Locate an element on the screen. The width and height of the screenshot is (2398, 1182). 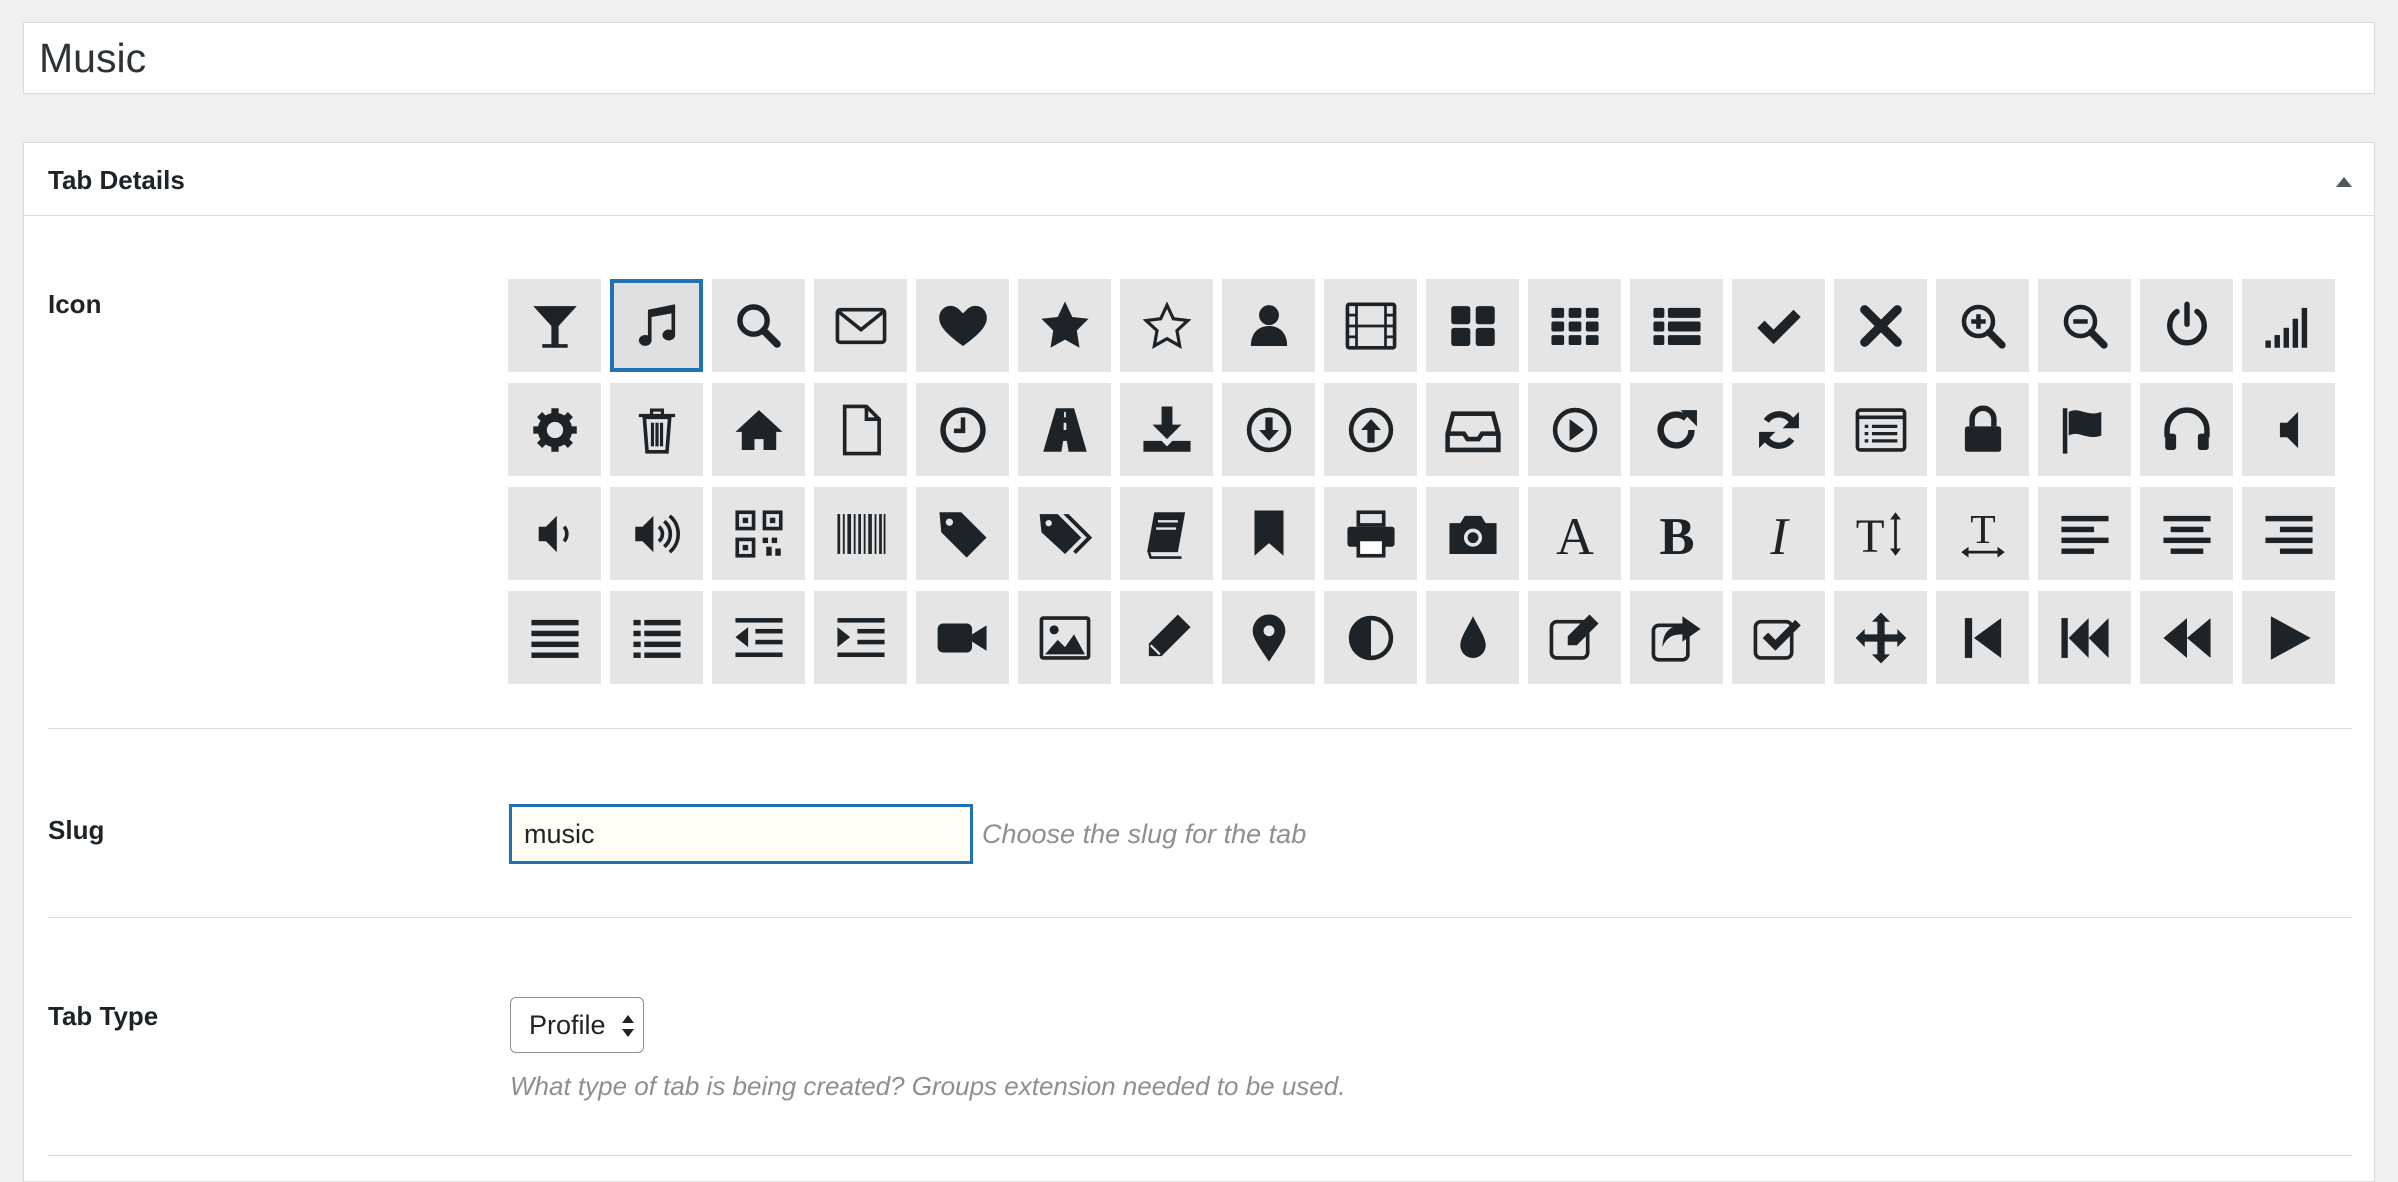
icon-option-trash is located at coordinates (656, 429).